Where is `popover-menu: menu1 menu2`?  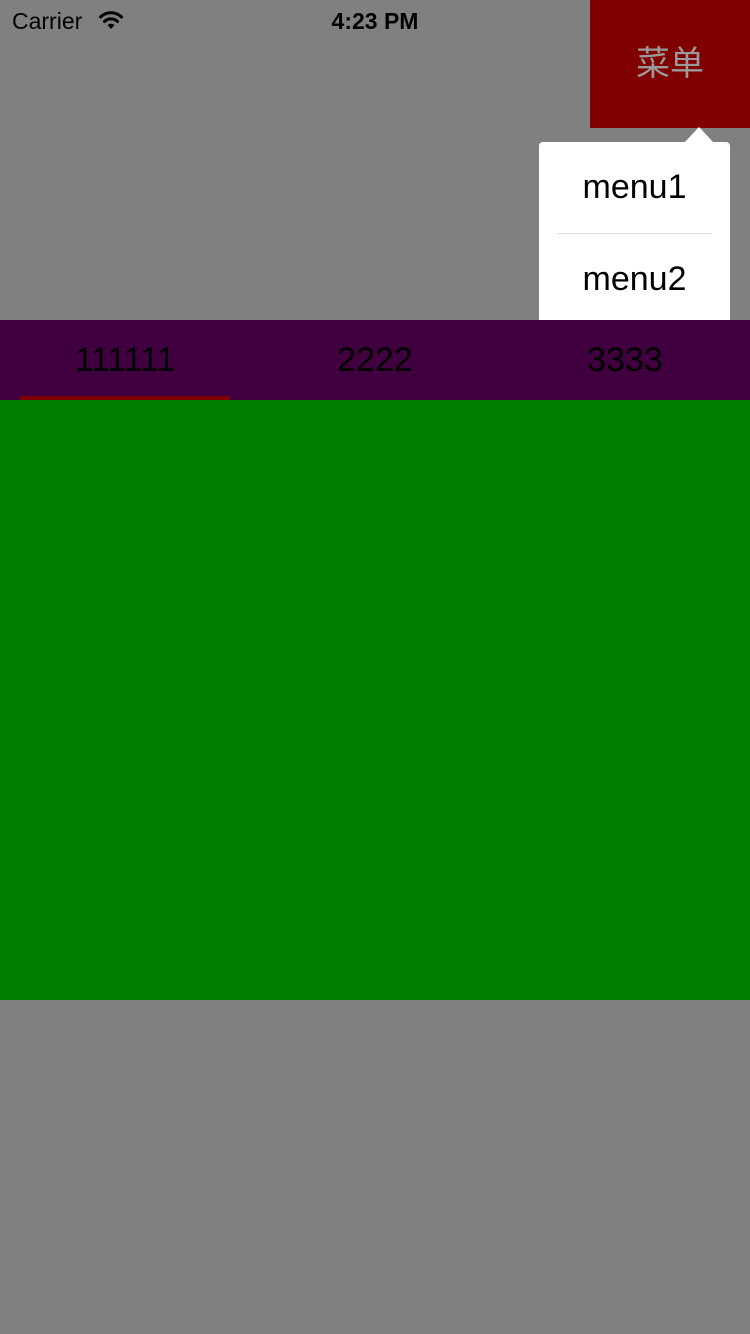 popover-menu: menu1 menu2 is located at coordinates (634, 233).